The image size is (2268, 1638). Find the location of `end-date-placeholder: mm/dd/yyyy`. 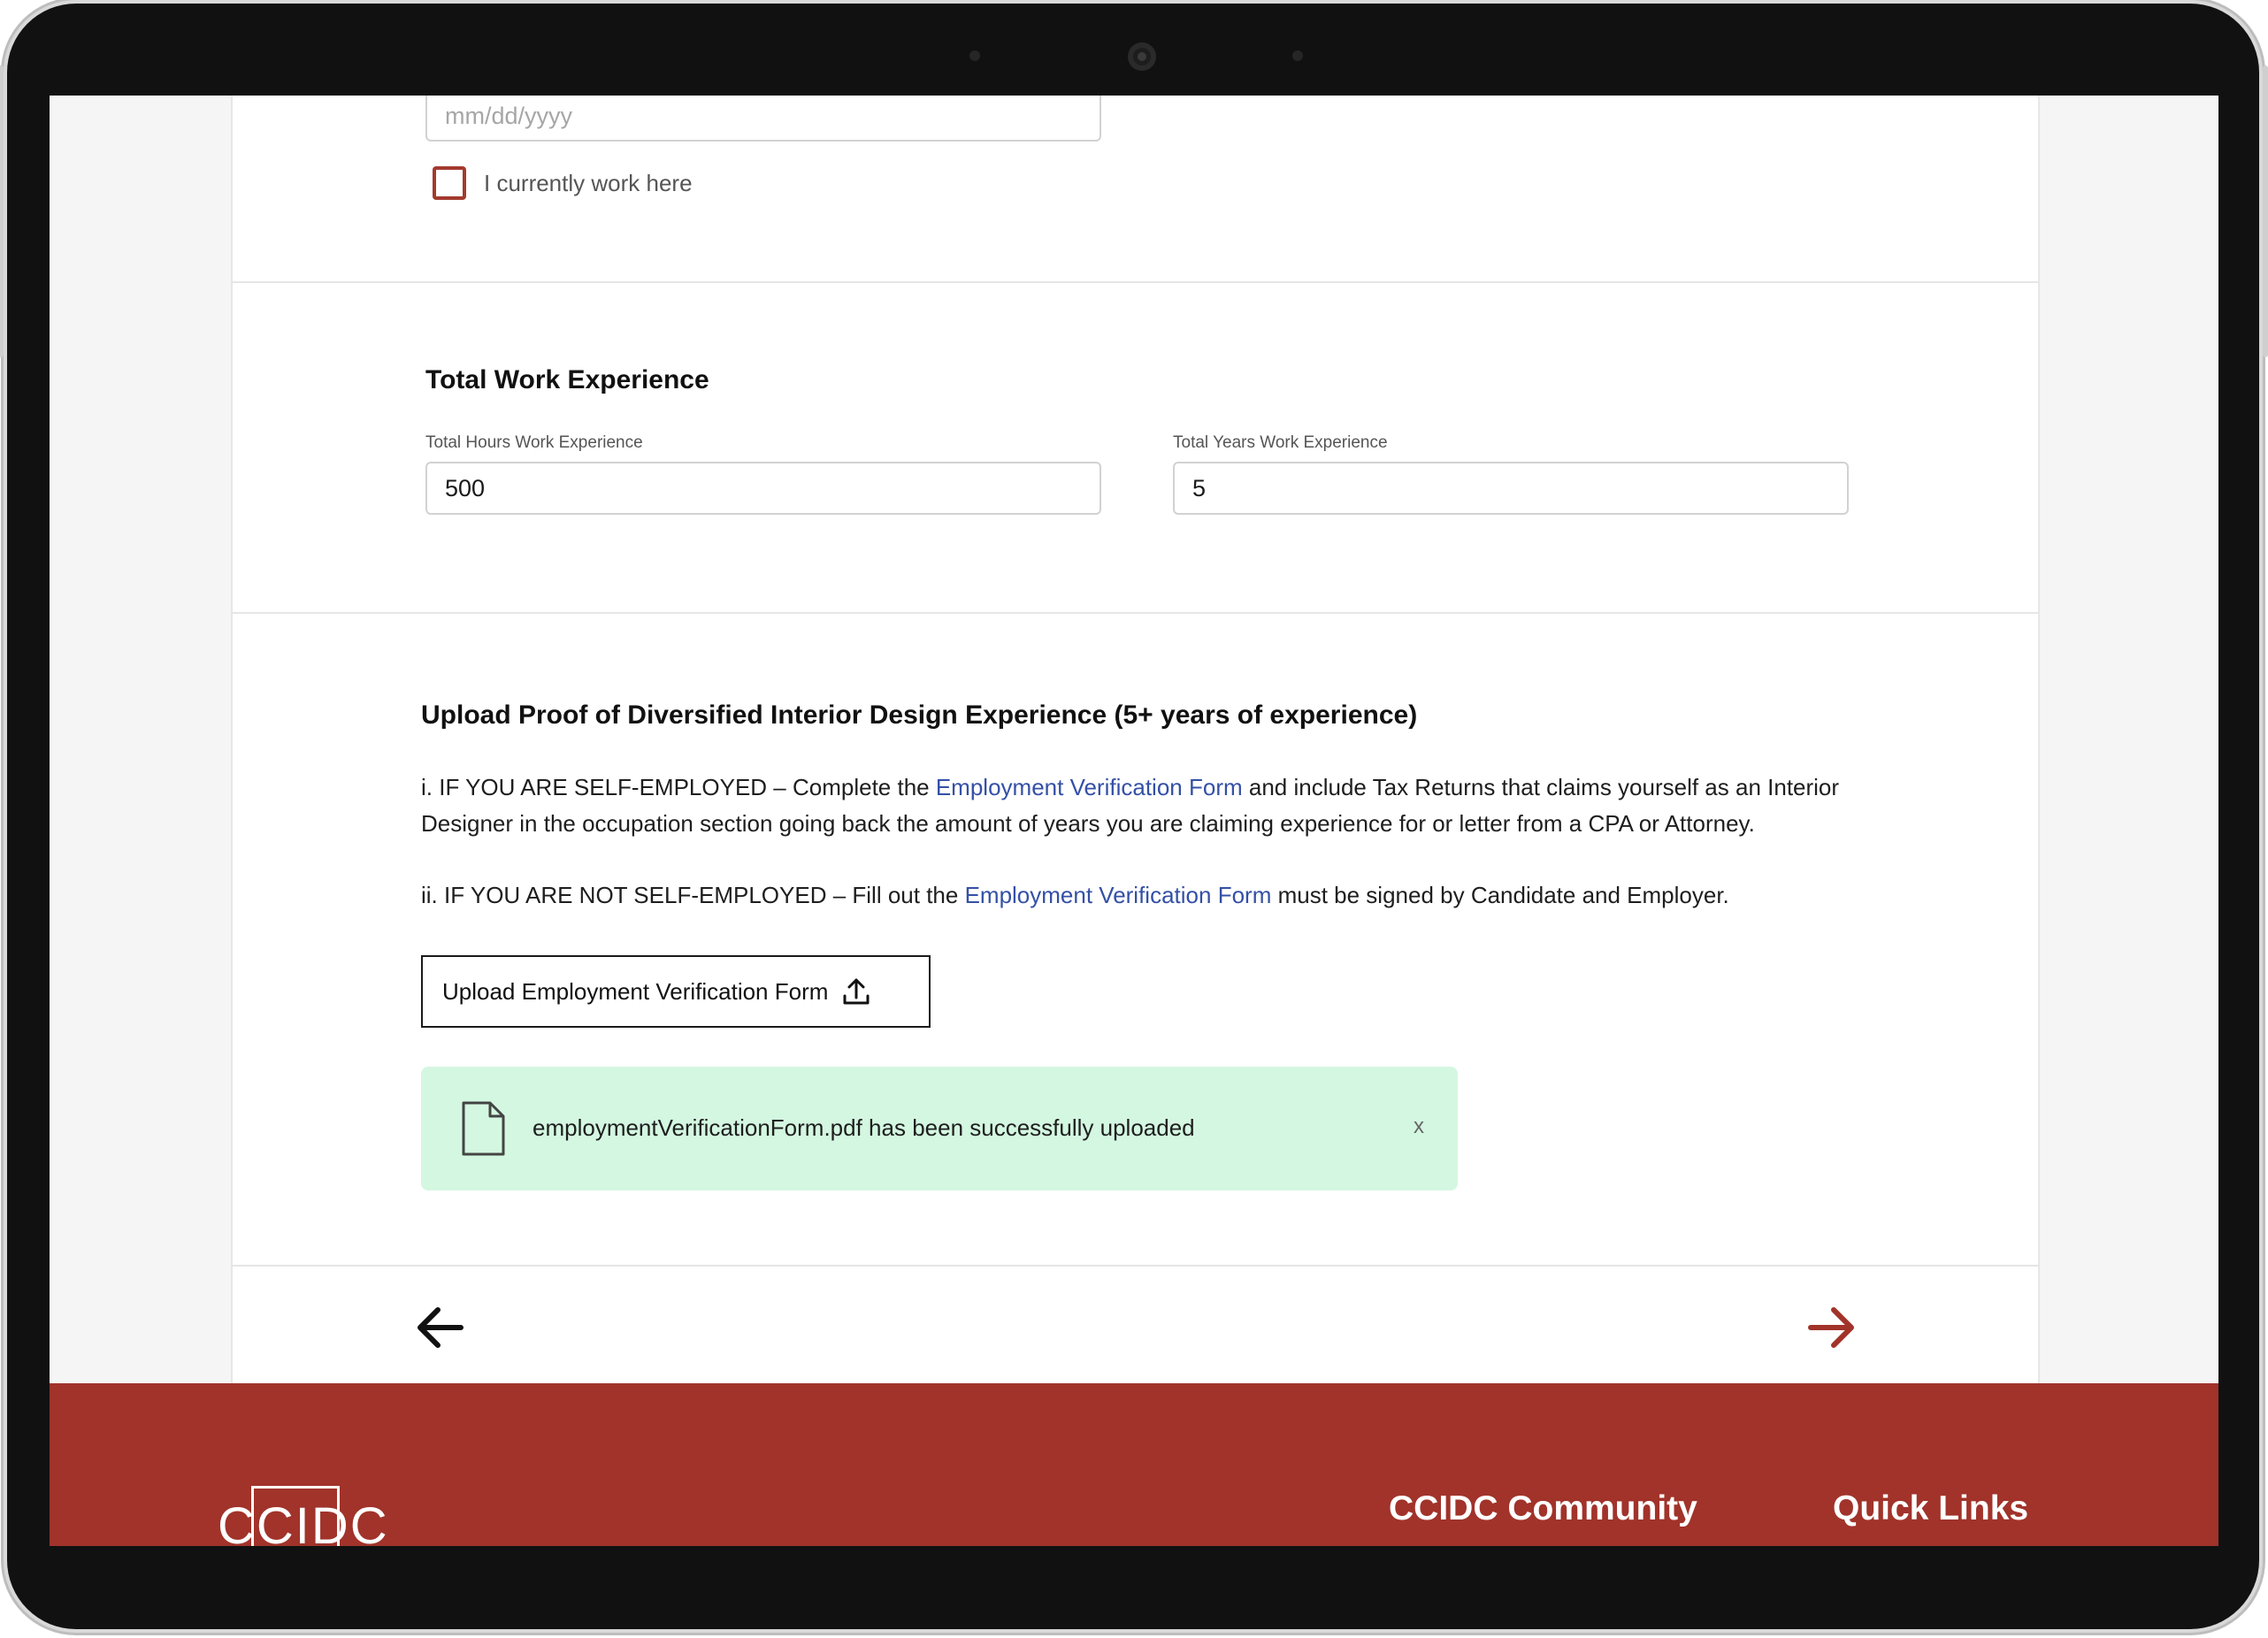

end-date-placeholder: mm/dd/yyyy is located at coordinates (509, 115).